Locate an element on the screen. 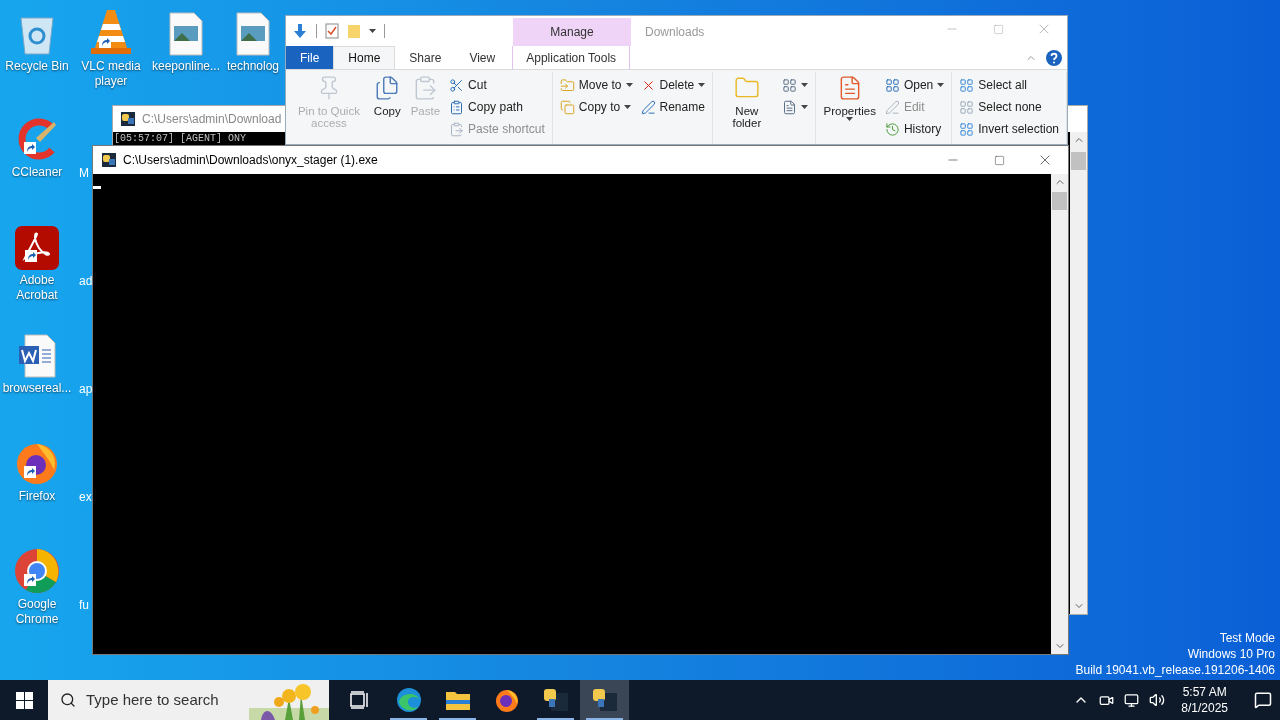 This screenshot has height=720, width=1280. ribbon-button: Properties is located at coordinates (849, 96).